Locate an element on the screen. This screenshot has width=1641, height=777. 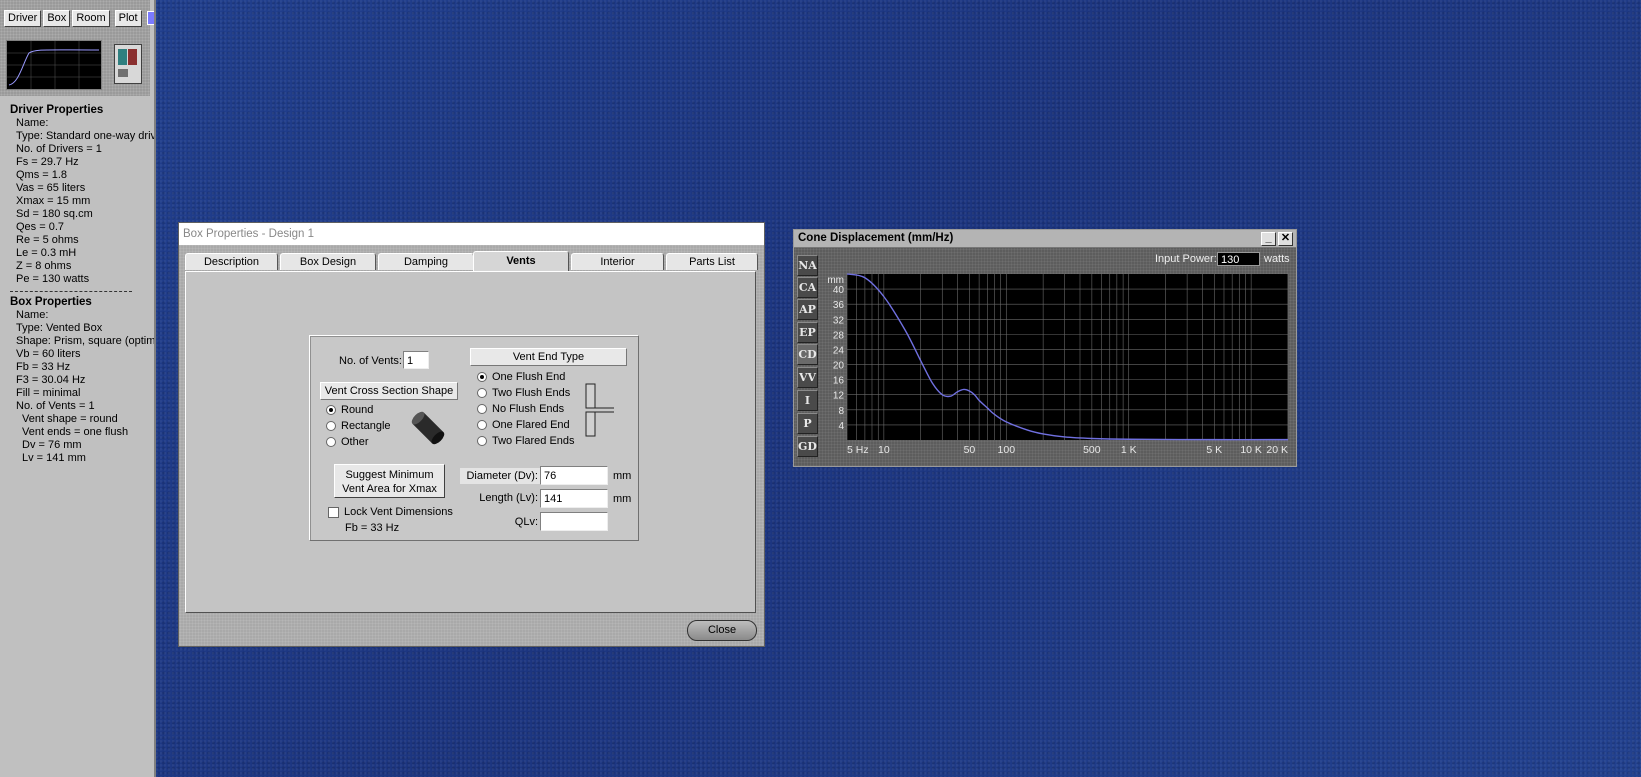
graph-gd-button: GD is located at coordinates (807, 446).